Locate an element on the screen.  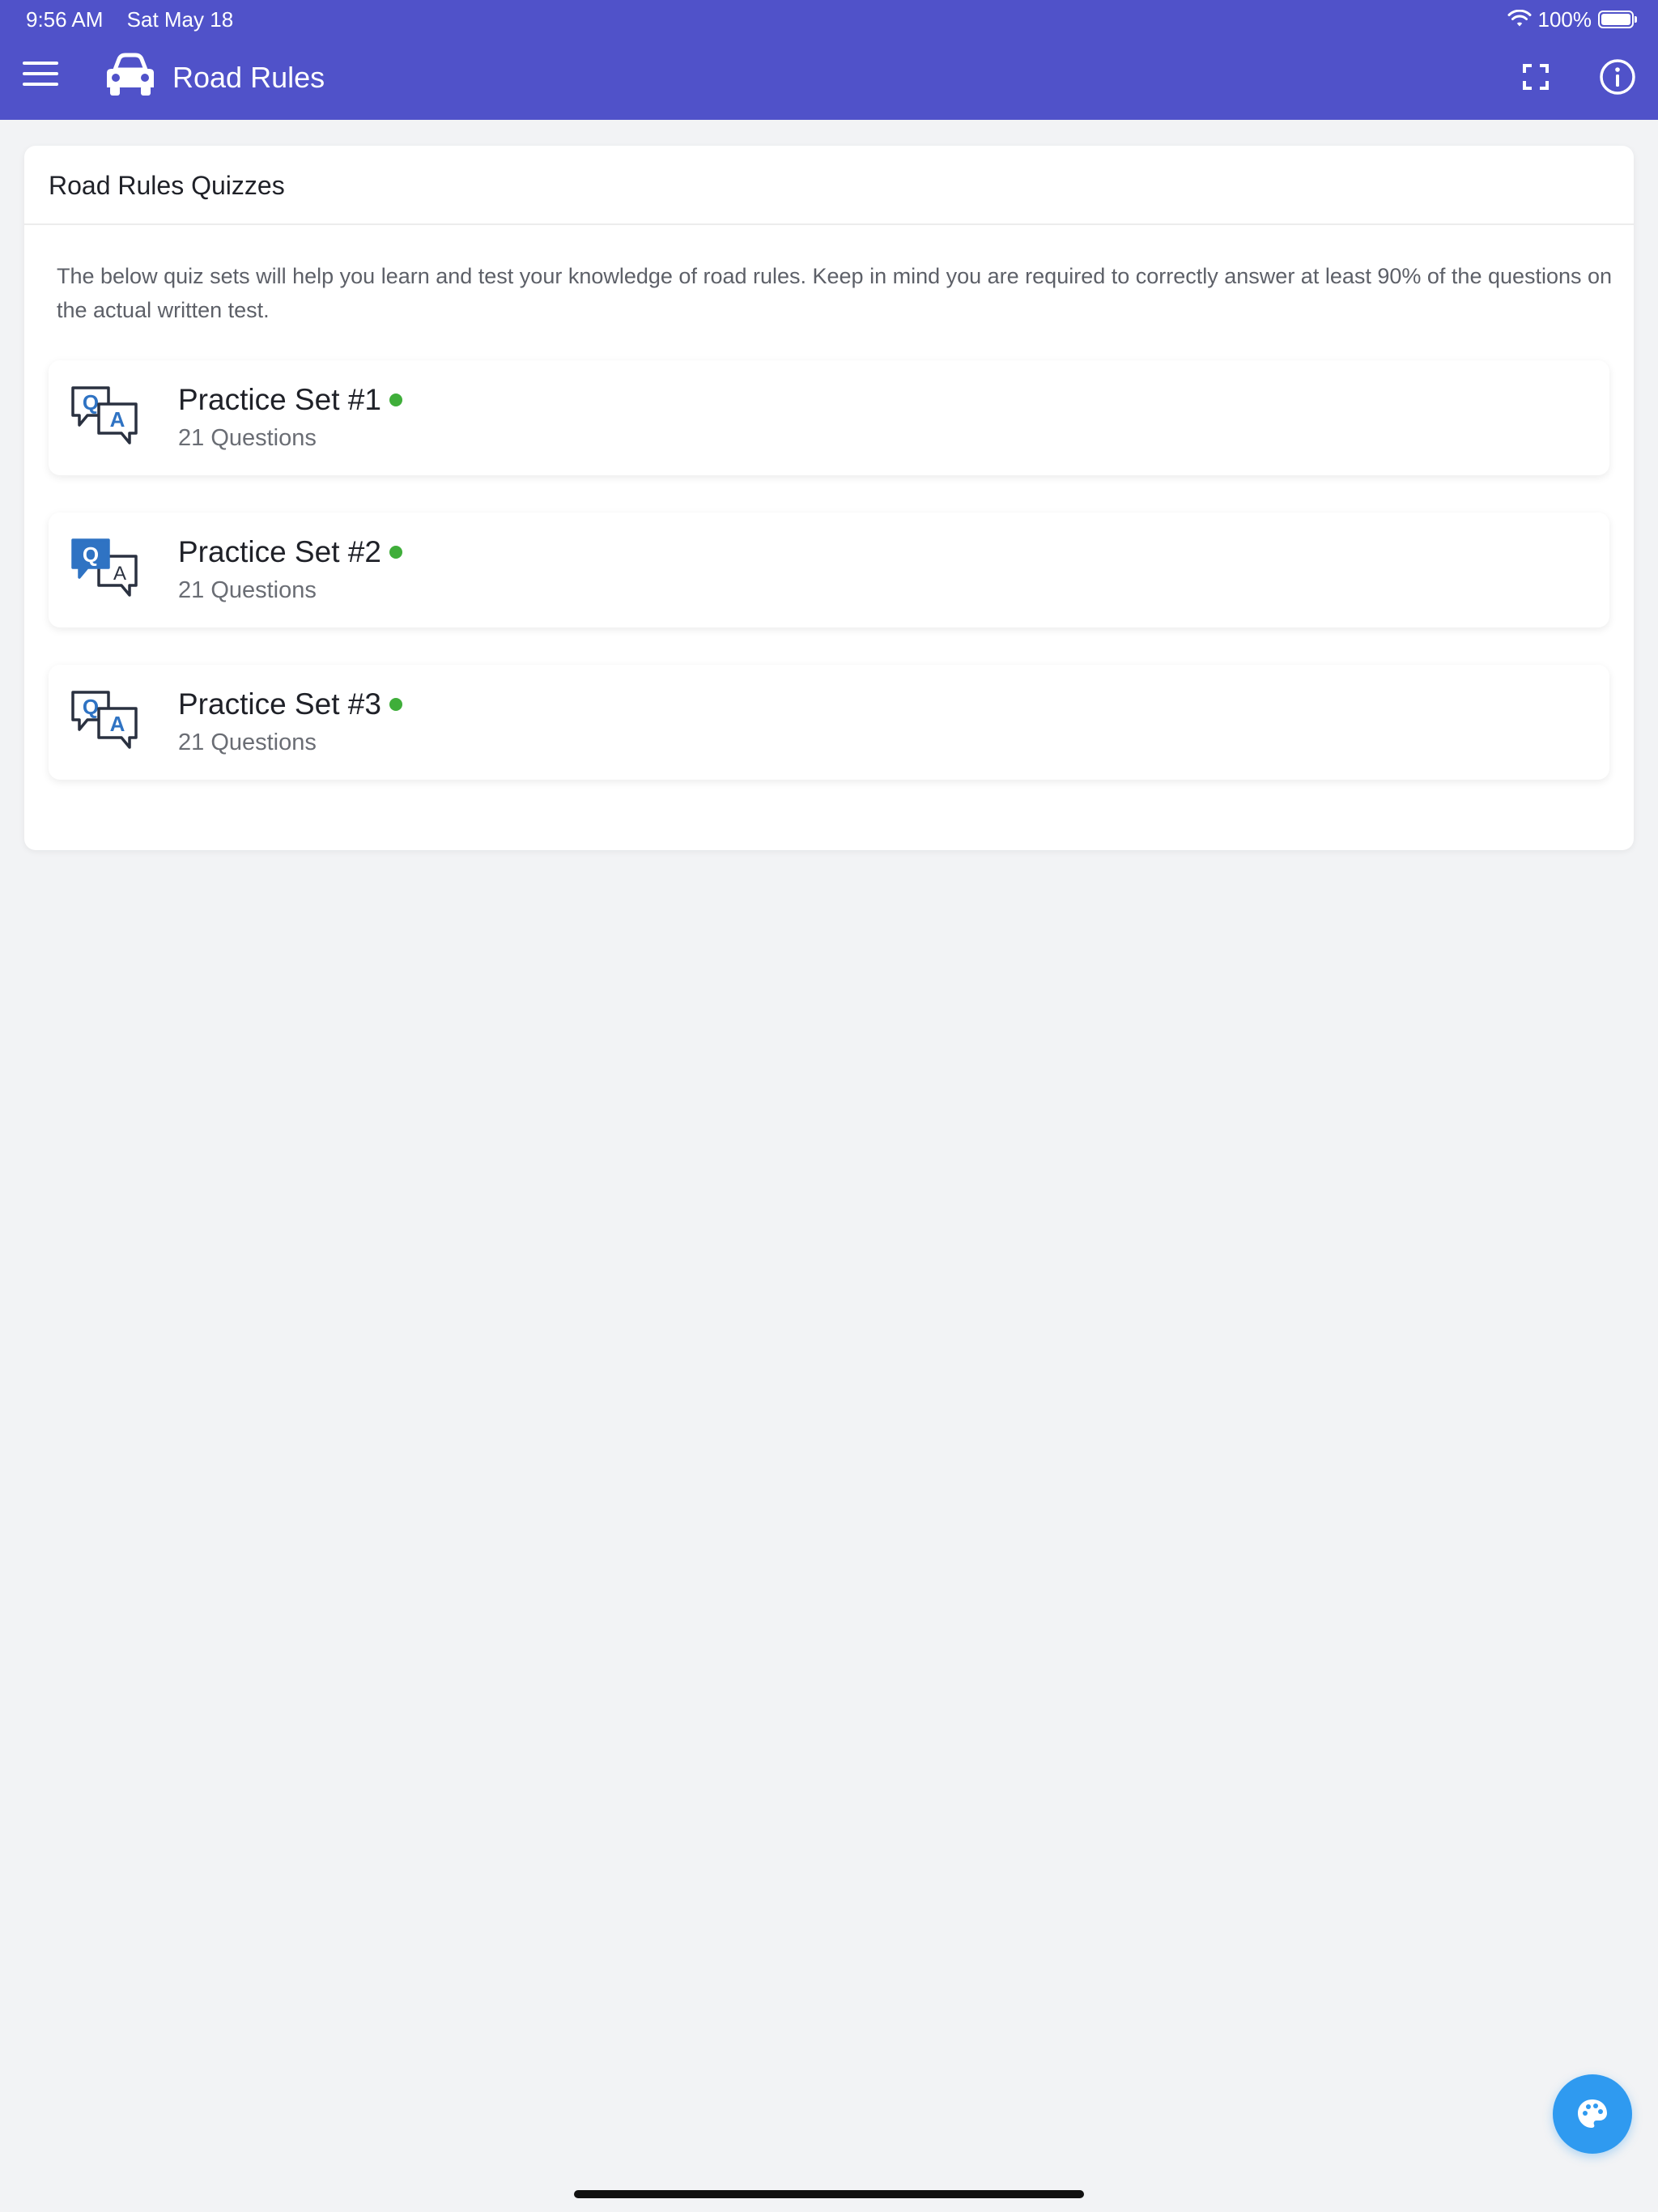
status-time: 9:56 AM is located at coordinates (65, 19).